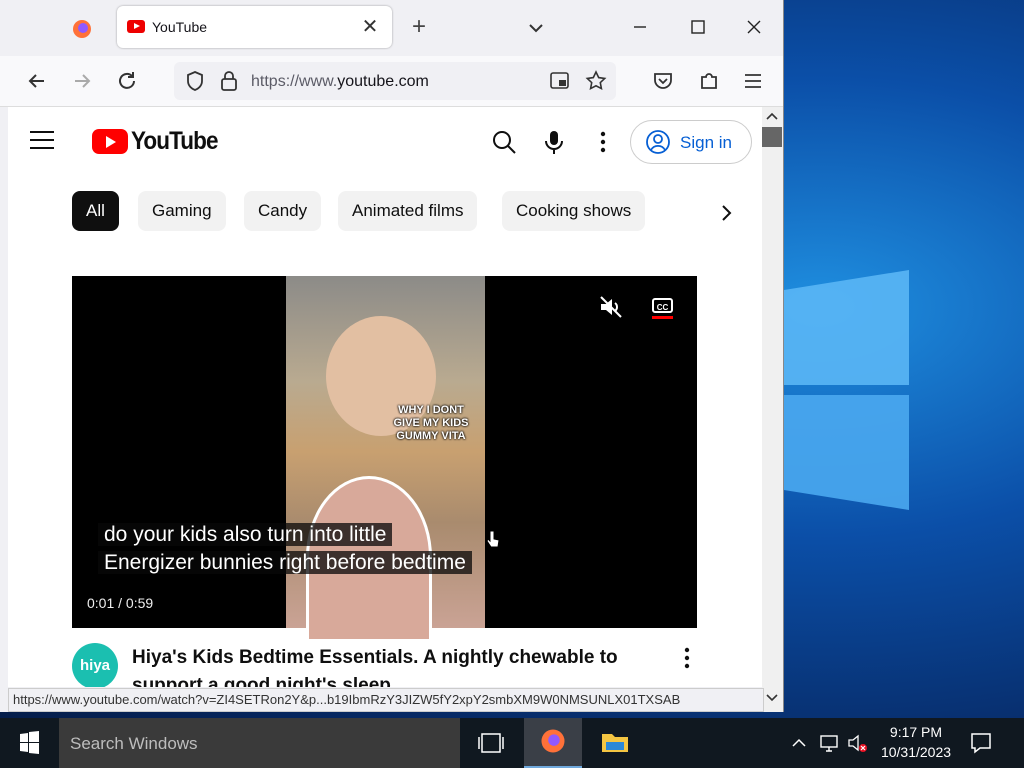 This screenshot has height=768, width=1024. Describe the element at coordinates (29, 743) in the screenshot. I see `start-windows-icon` at that location.